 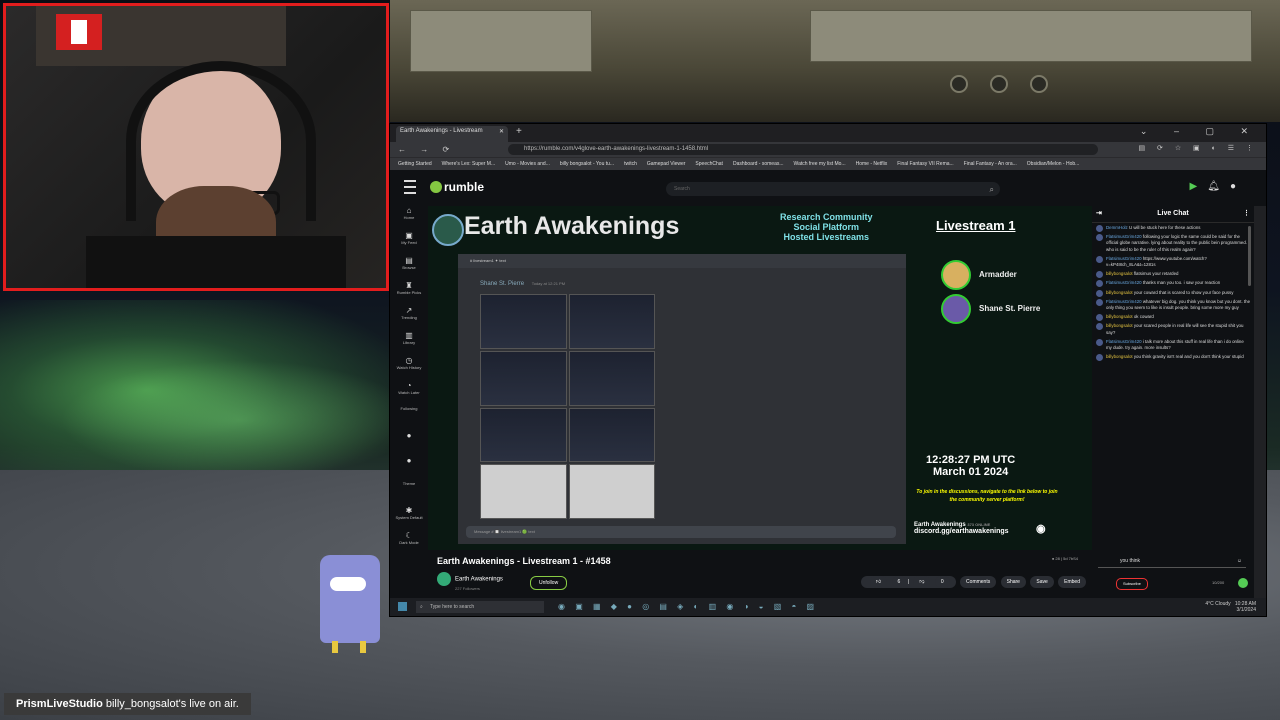 I want to click on channel-bar: # livestream1 ✦ text, so click(x=682, y=261).